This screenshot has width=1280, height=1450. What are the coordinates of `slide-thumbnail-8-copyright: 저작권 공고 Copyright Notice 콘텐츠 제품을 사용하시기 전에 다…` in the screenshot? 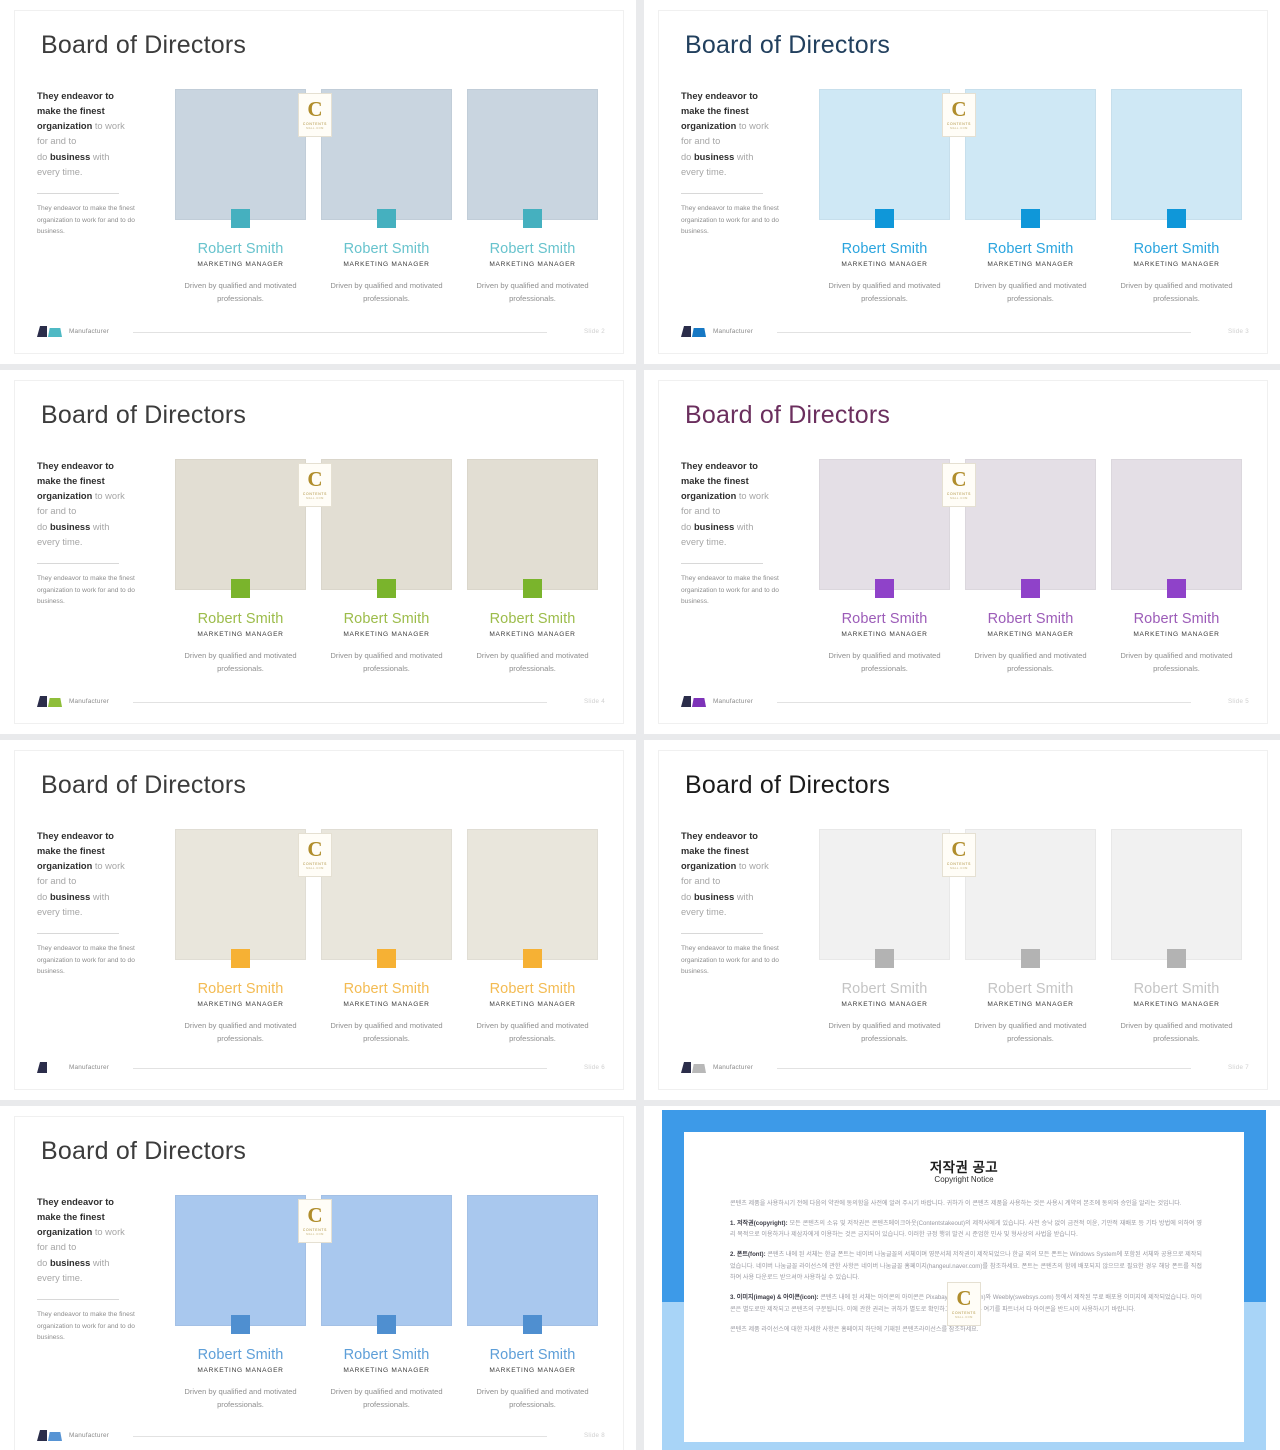 It's located at (962, 1278).